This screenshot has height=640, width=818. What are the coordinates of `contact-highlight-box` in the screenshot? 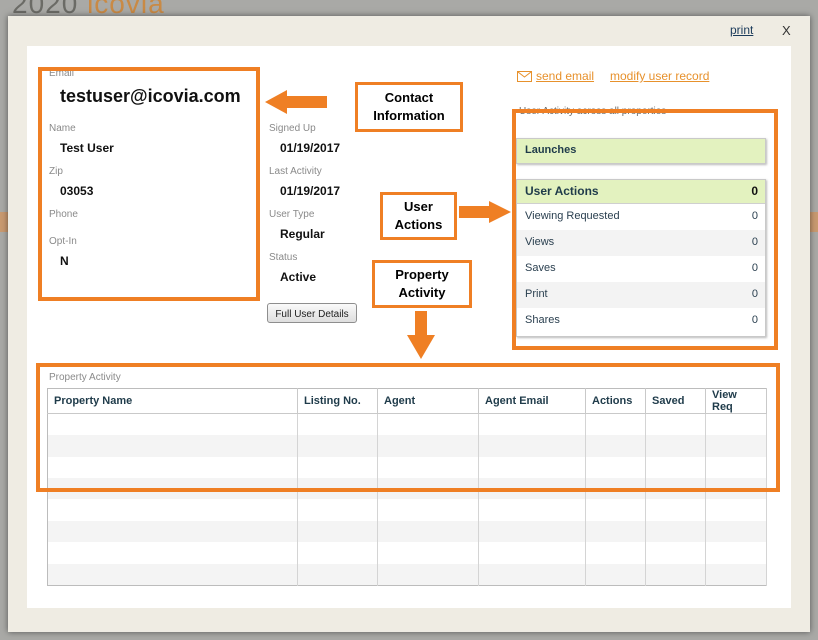 It's located at (149, 184).